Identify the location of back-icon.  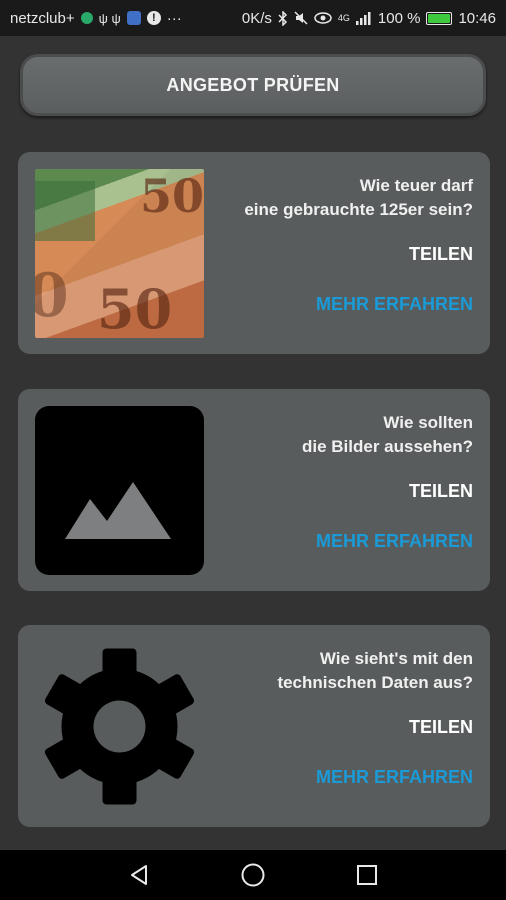
(139, 875).